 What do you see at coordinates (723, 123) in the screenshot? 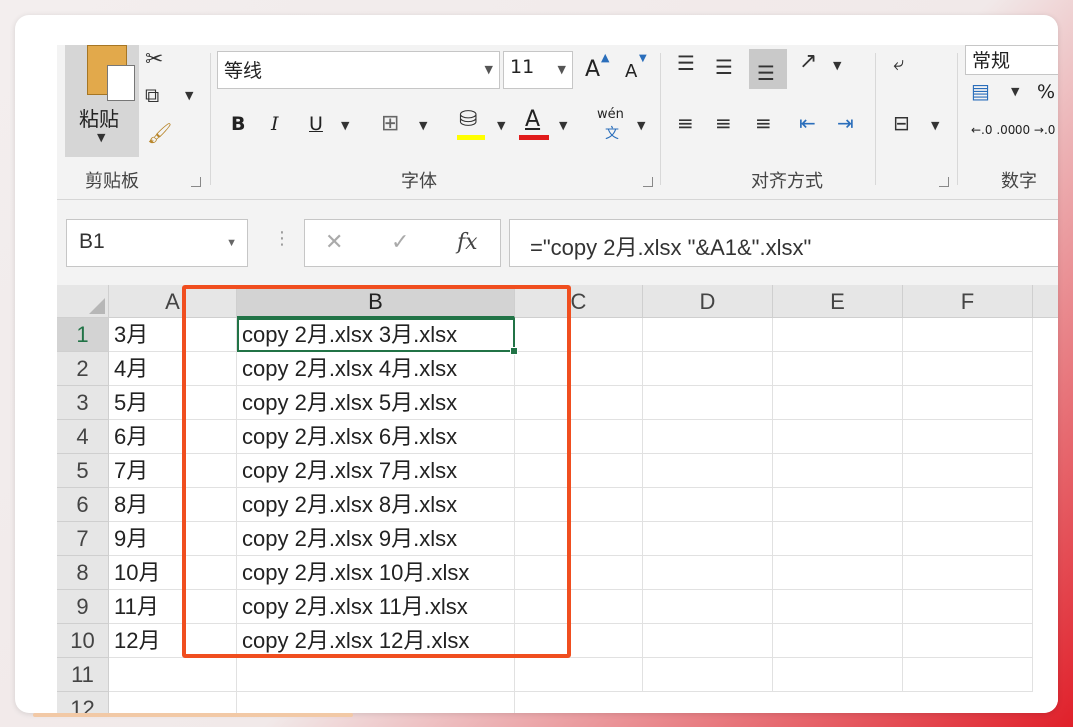
I see `align-center-icon: ≡` at bounding box center [723, 123].